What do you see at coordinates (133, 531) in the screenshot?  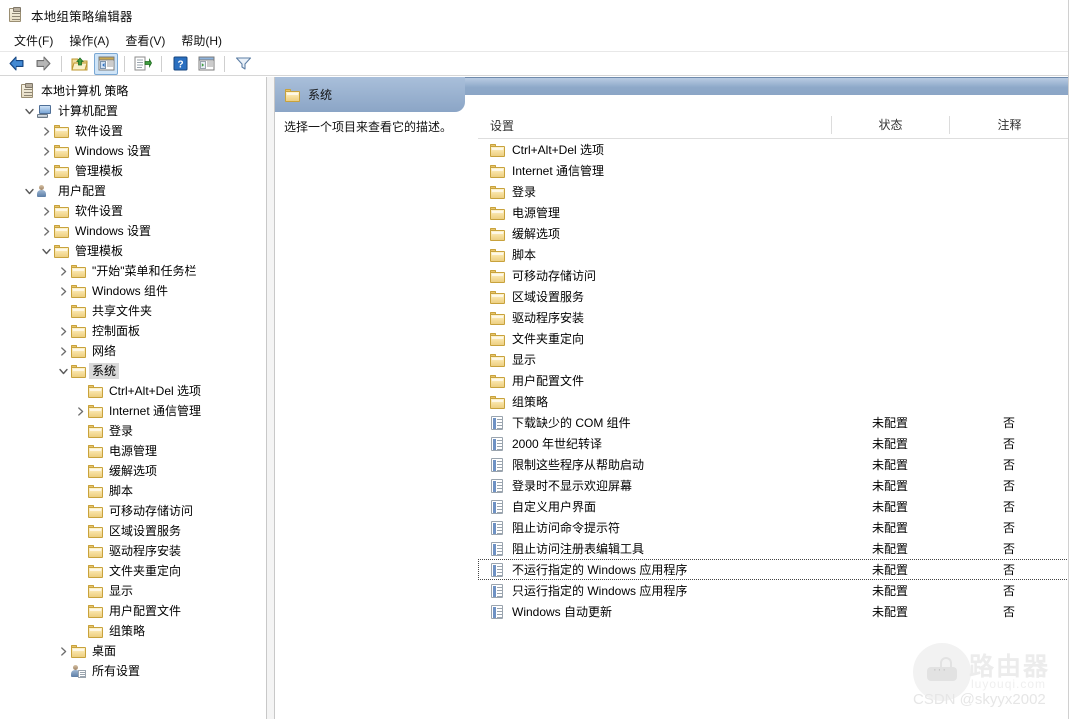 I see `tree-node: 区域设置服务` at bounding box center [133, 531].